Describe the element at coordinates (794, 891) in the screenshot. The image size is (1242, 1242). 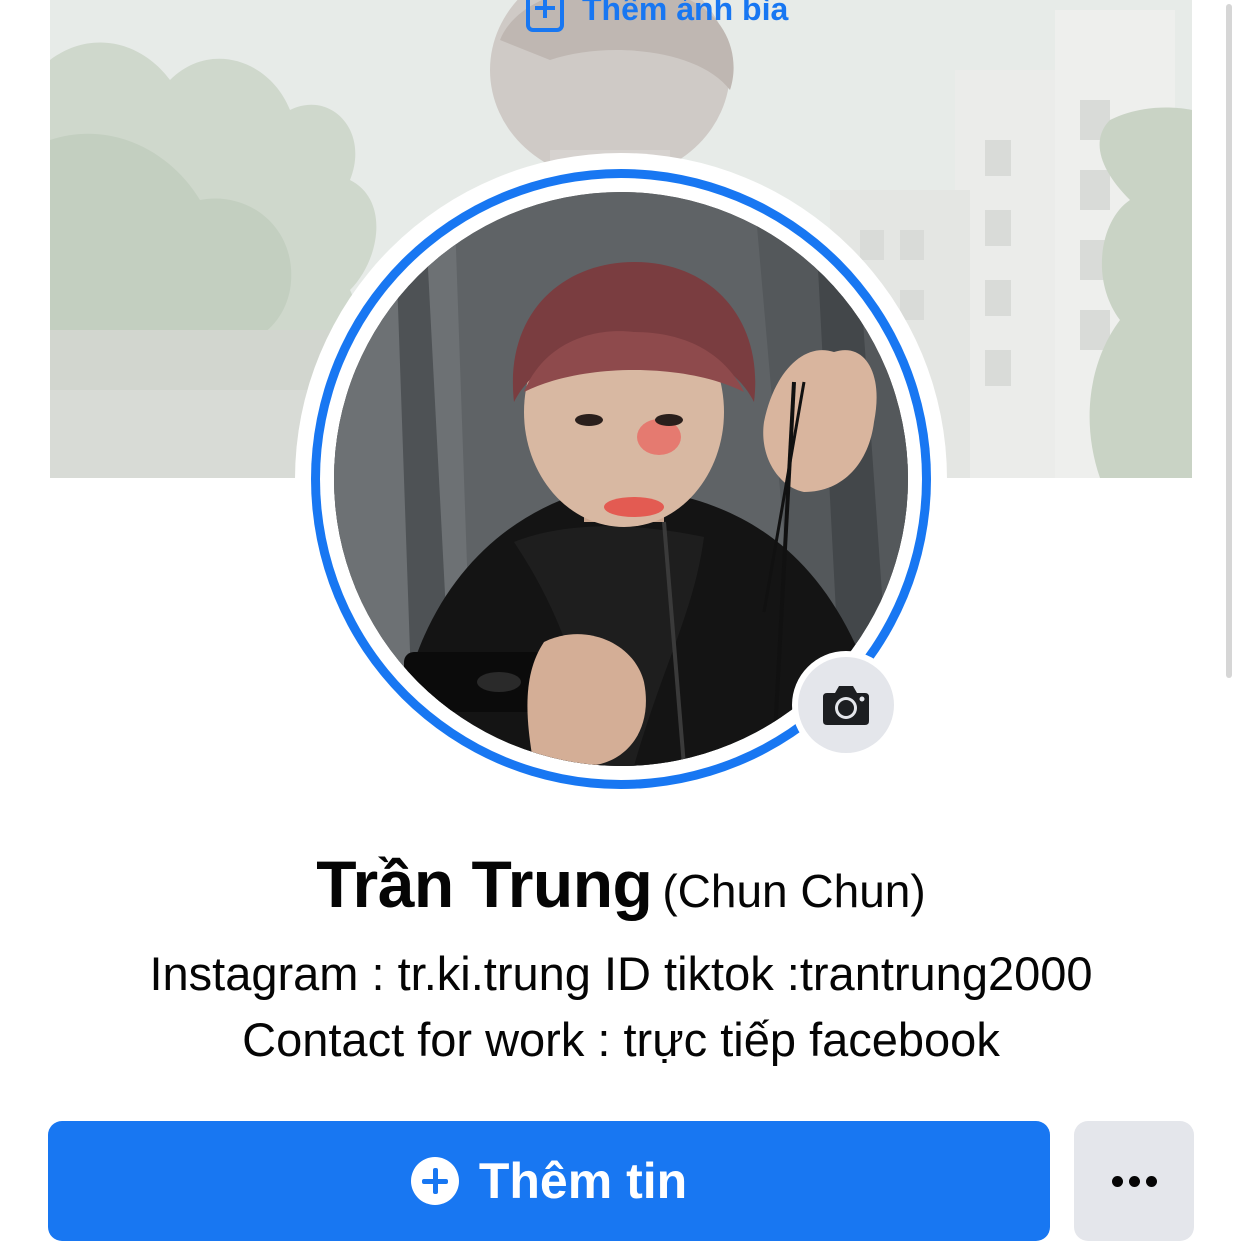
I see `profile-alternate-name: (Chun Chun)` at that location.